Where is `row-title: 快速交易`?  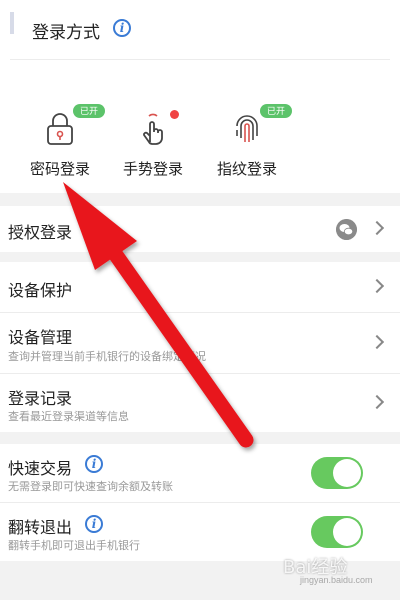 row-title: 快速交易 is located at coordinates (40, 469).